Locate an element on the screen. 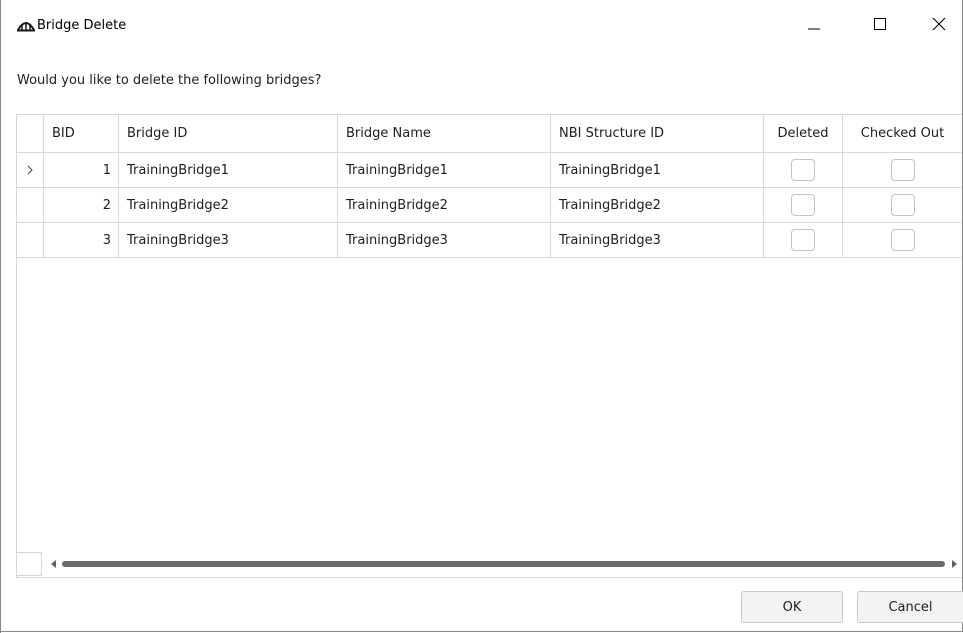 The height and width of the screenshot is (633, 963). maximize-button is located at coordinates (880, 24).